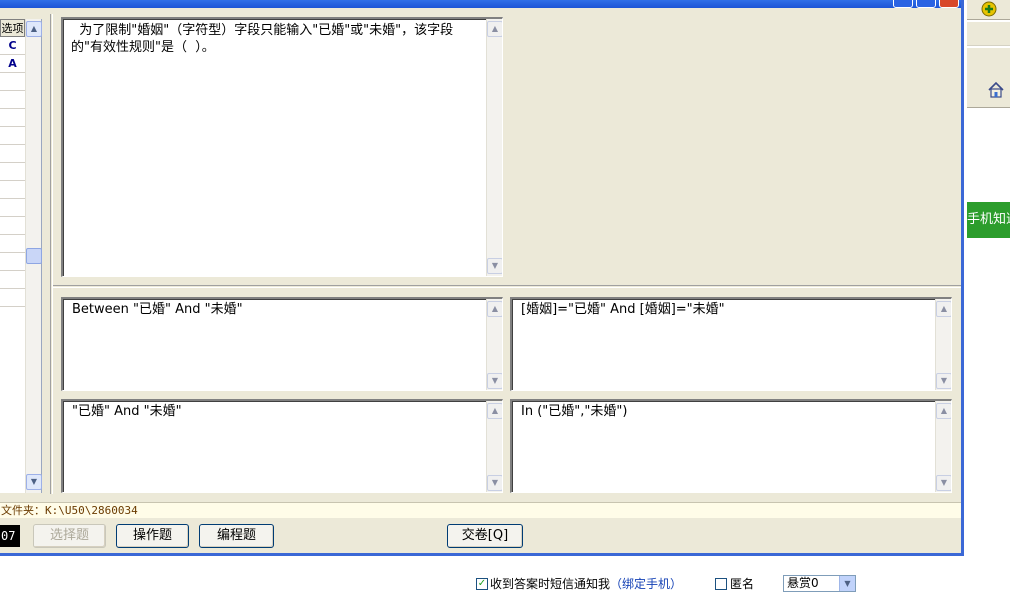 The height and width of the screenshot is (592, 1010). Describe the element at coordinates (12, 28) in the screenshot. I see `answer-column-header: 选项` at that location.